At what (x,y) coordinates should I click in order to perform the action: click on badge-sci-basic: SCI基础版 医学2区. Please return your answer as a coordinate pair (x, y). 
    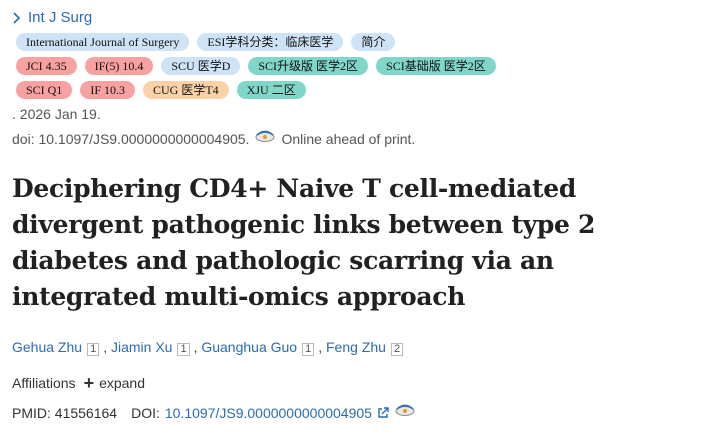
    Looking at the image, I should click on (436, 66).